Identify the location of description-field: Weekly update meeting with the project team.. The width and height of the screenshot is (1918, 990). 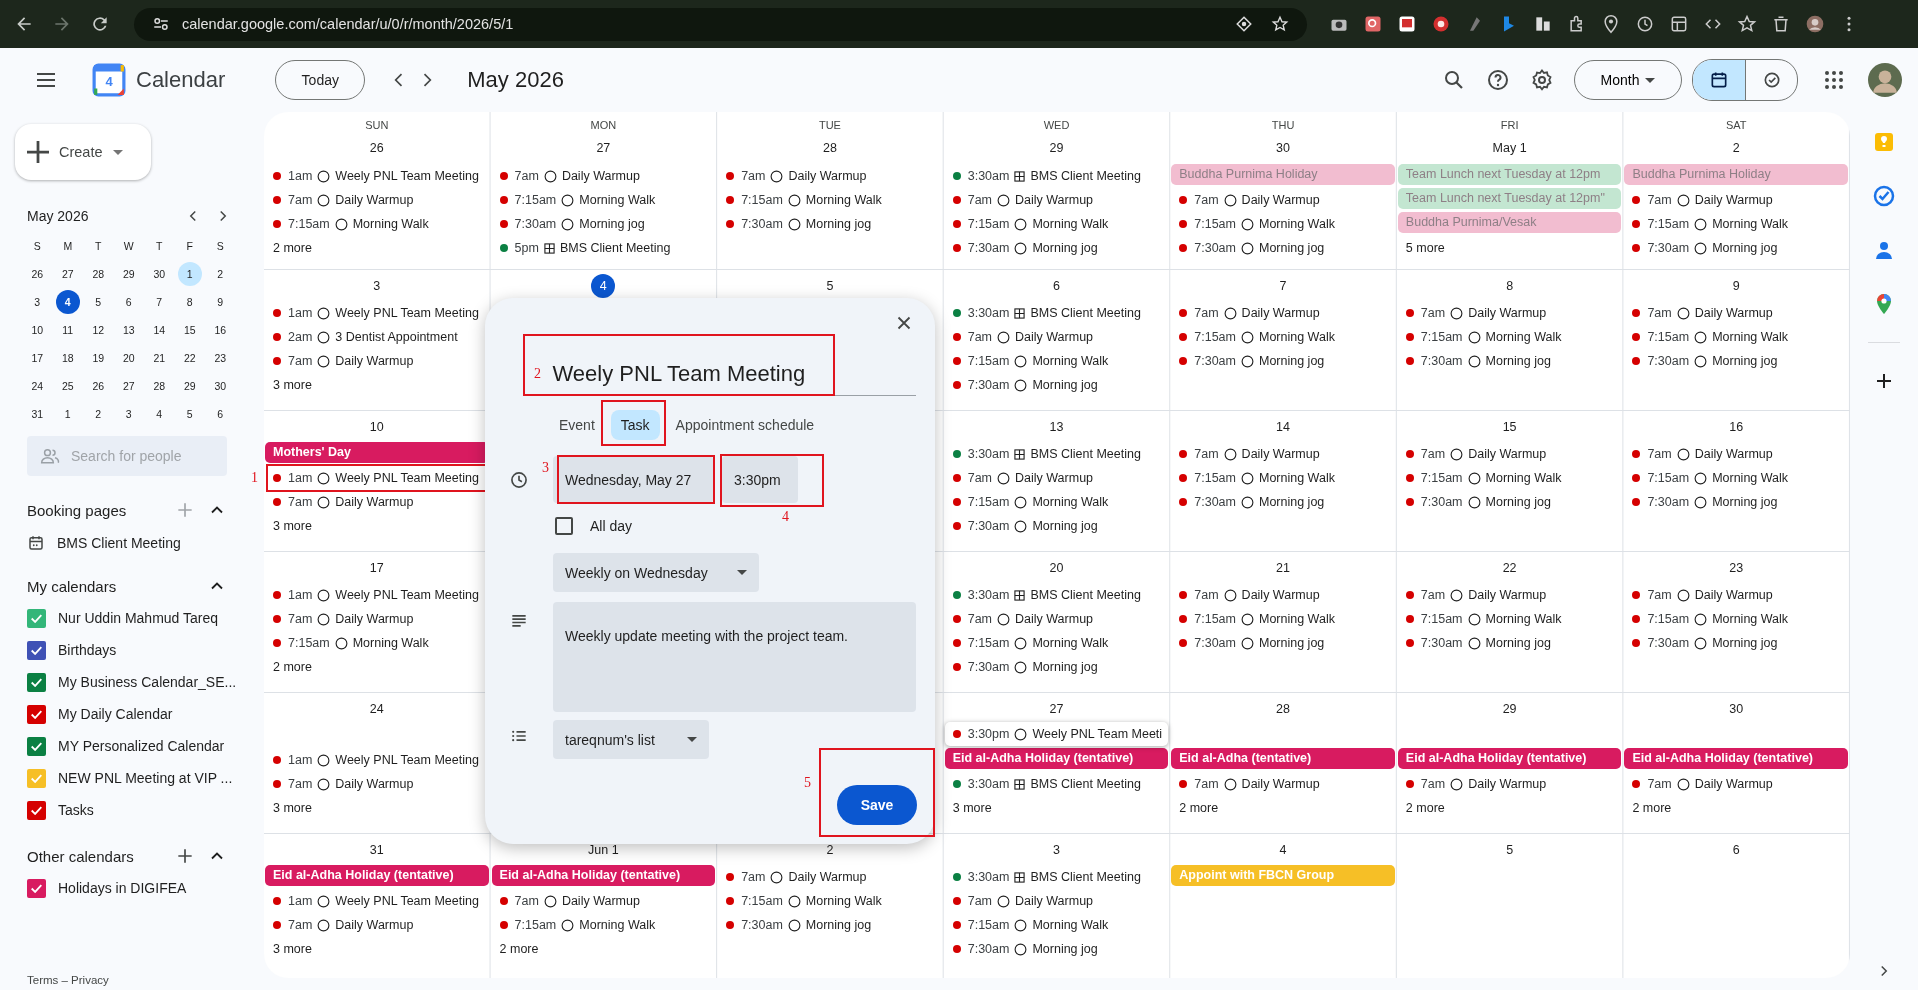
(734, 657).